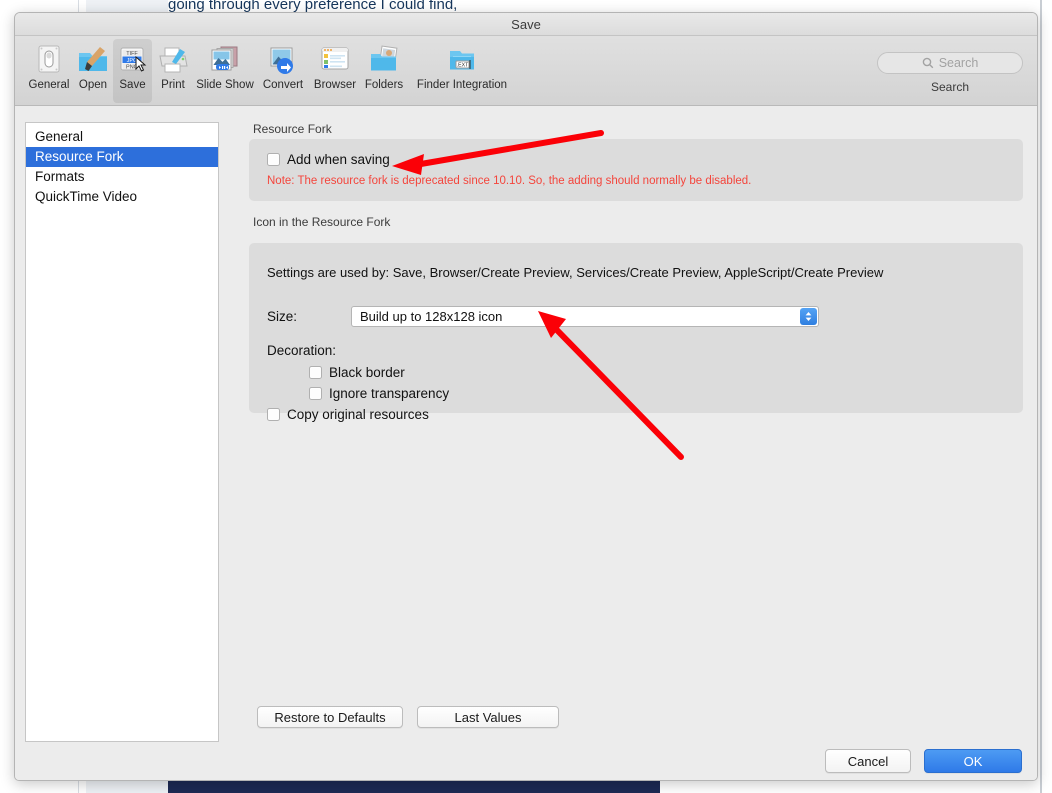  I want to click on add-when-saving-label: Add when saving, so click(338, 159).